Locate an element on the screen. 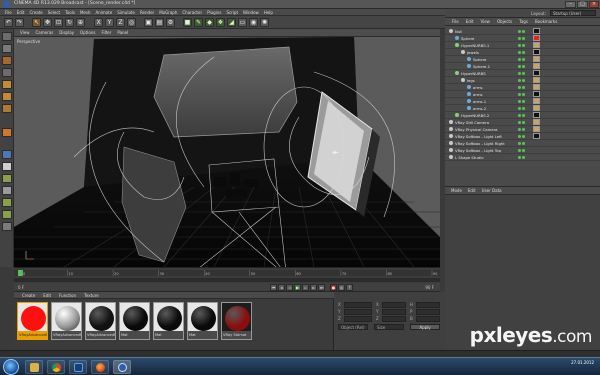 The height and width of the screenshot is (375, 600). object-row: VRay Still Camera is located at coordinates (522, 122).